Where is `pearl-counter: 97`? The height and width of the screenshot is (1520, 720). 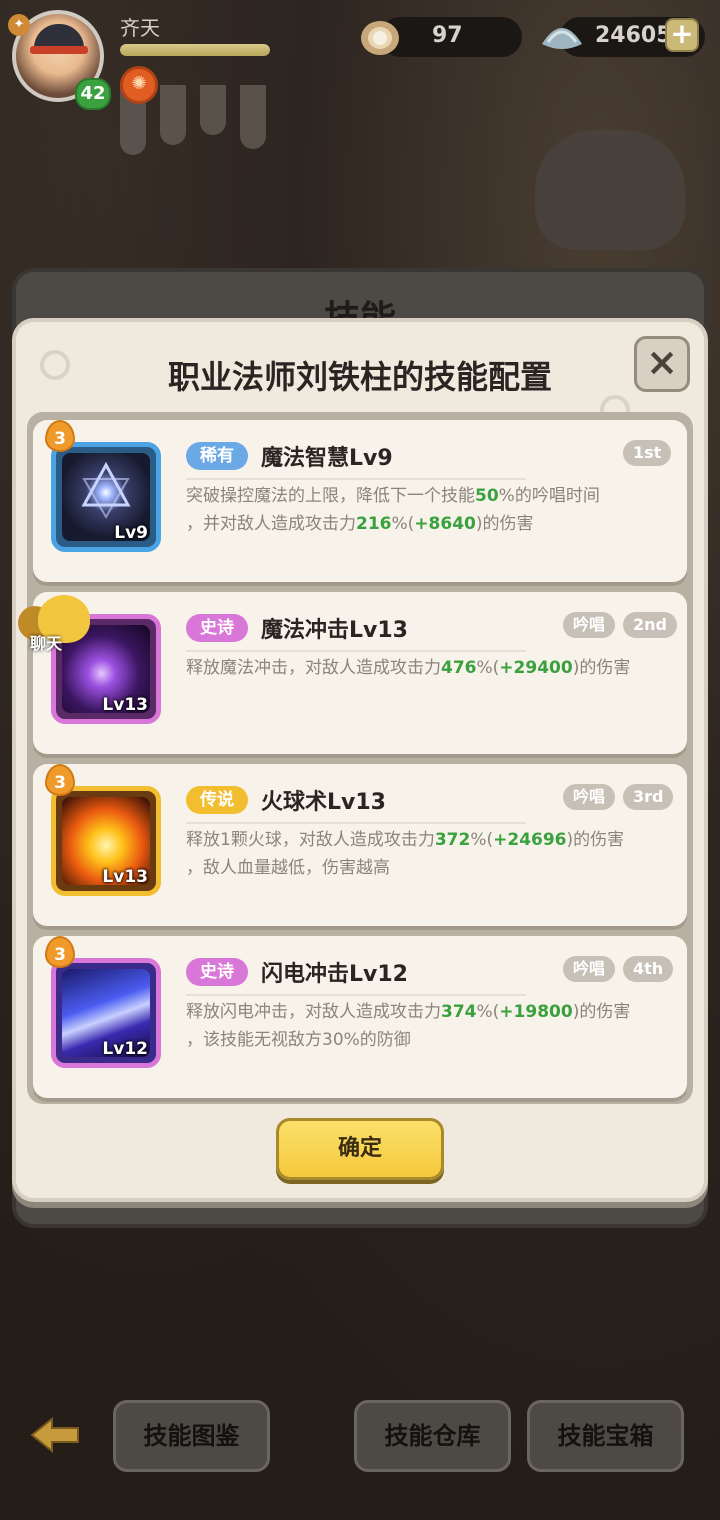
pearl-counter: 97 is located at coordinates (451, 37).